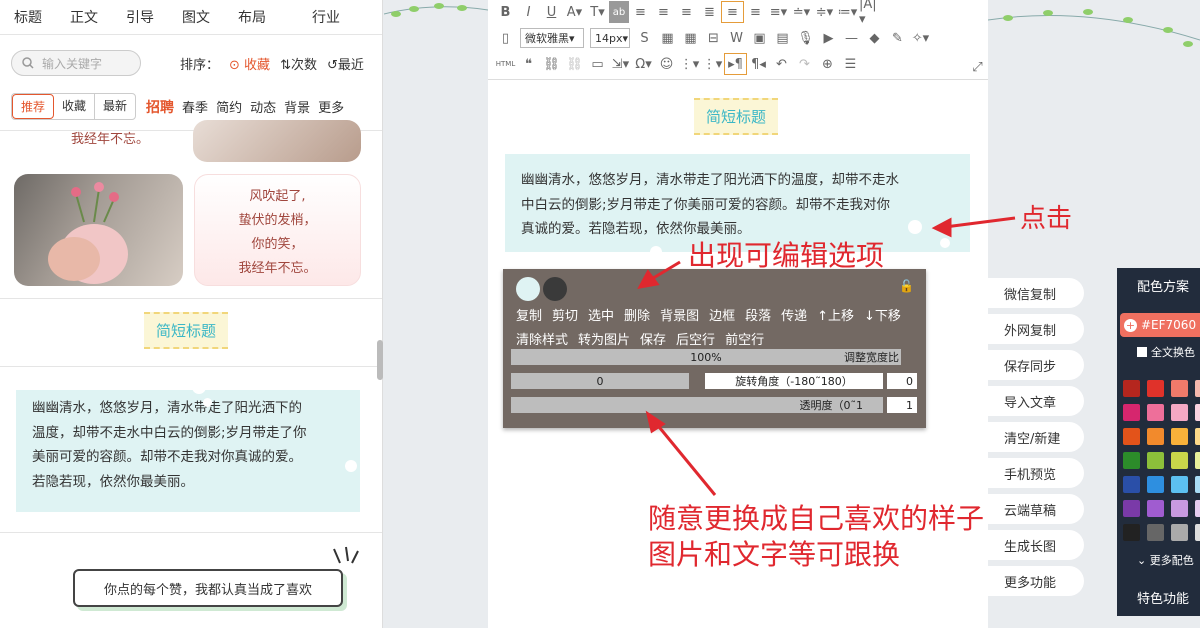 The height and width of the screenshot is (628, 1200). What do you see at coordinates (140, 17) in the screenshot?
I see `nav-item-guide: 引导` at bounding box center [140, 17].